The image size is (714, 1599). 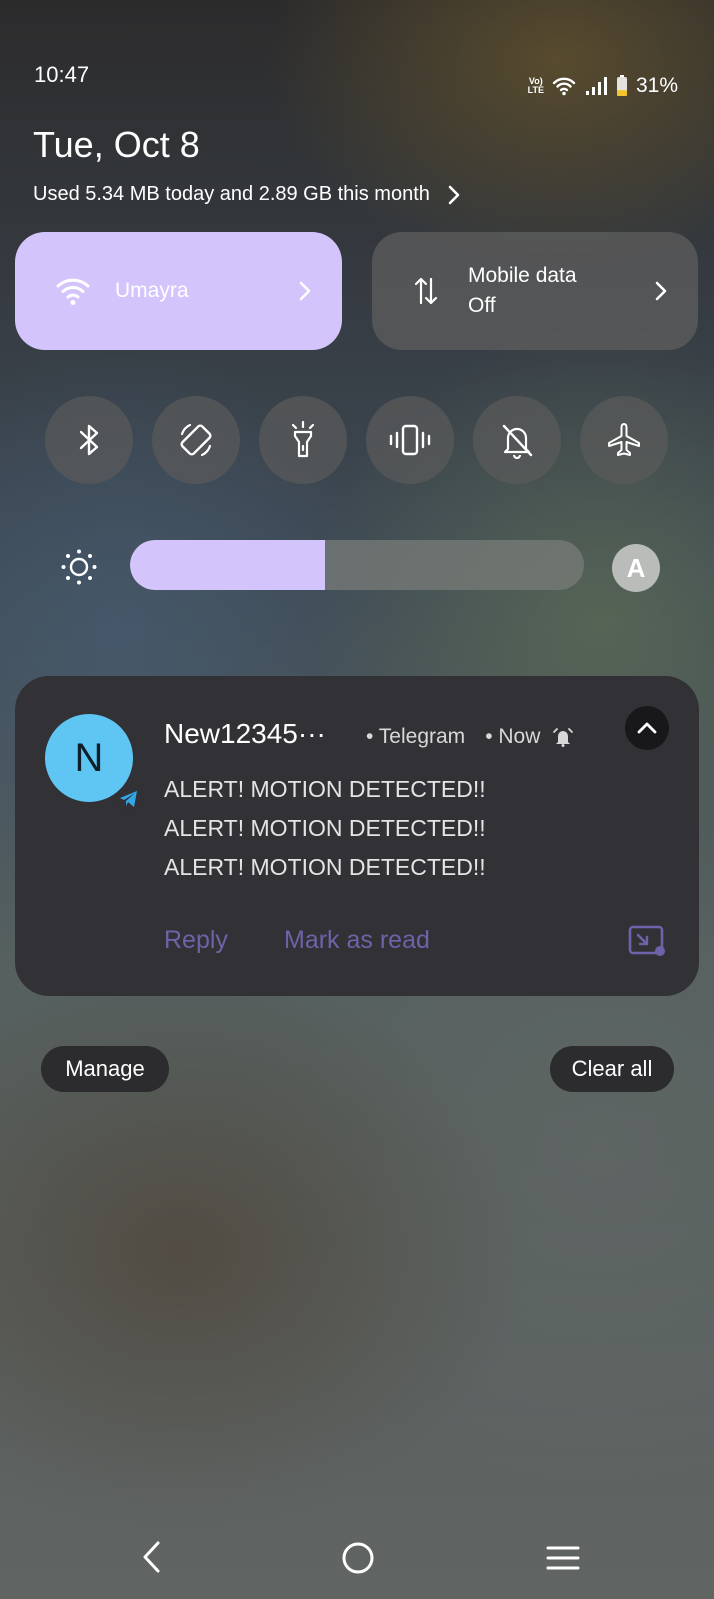 I want to click on date-label: Tue, Oct 8, so click(x=116, y=144).